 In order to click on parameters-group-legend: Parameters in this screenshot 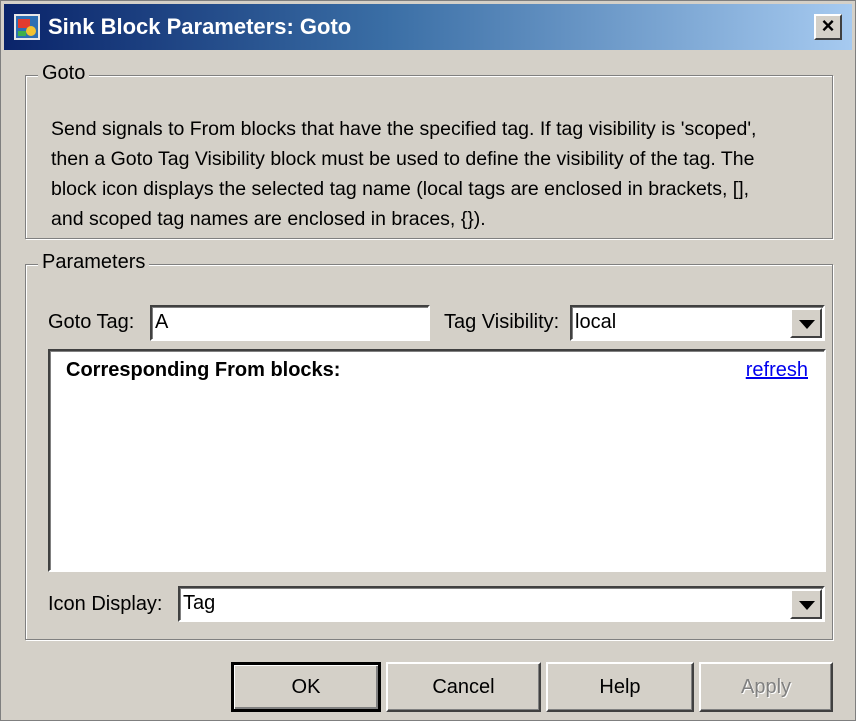, I will do `click(94, 262)`.